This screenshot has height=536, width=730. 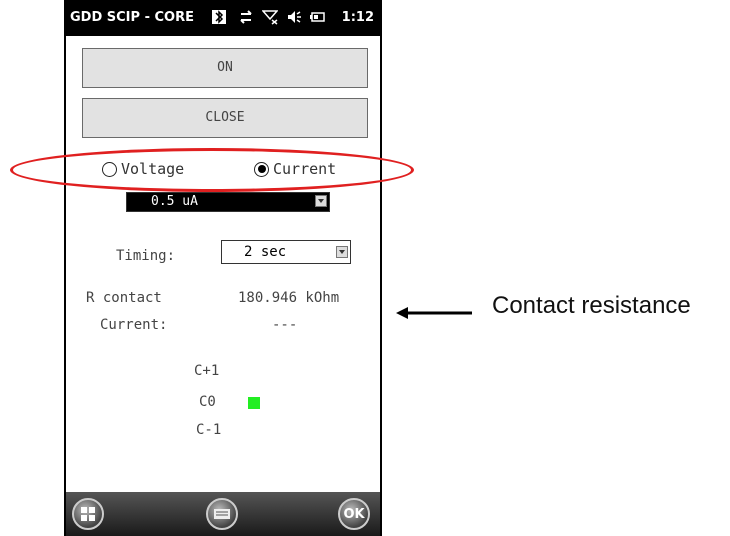 I want to click on timing-value: 2 sec, so click(x=265, y=252).